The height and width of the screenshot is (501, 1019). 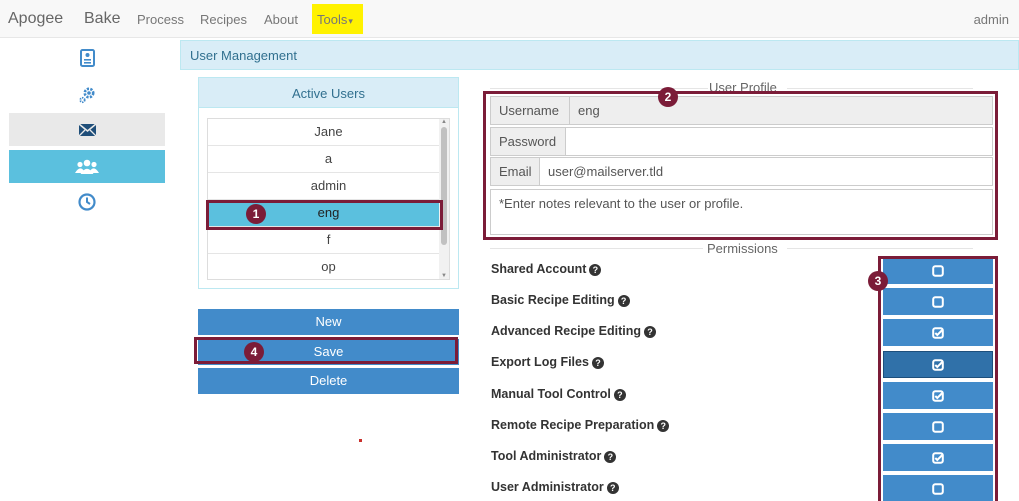 What do you see at coordinates (444, 199) in the screenshot?
I see `users-scrollbar: ▲ ▼` at bounding box center [444, 199].